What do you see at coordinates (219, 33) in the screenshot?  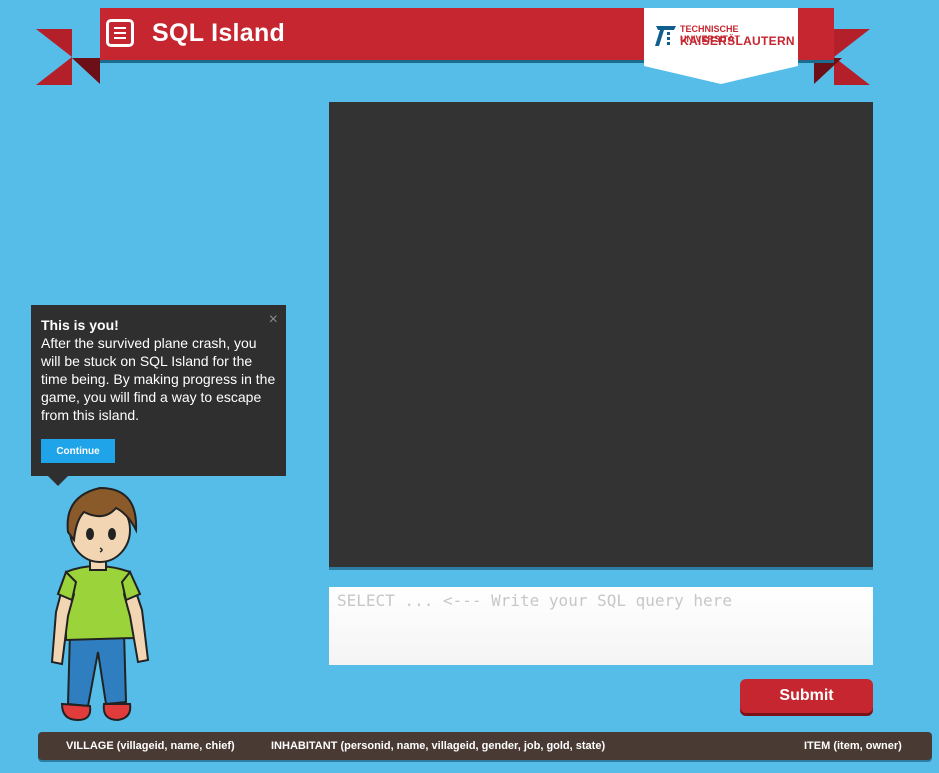 I see `app-title: SQL Island` at bounding box center [219, 33].